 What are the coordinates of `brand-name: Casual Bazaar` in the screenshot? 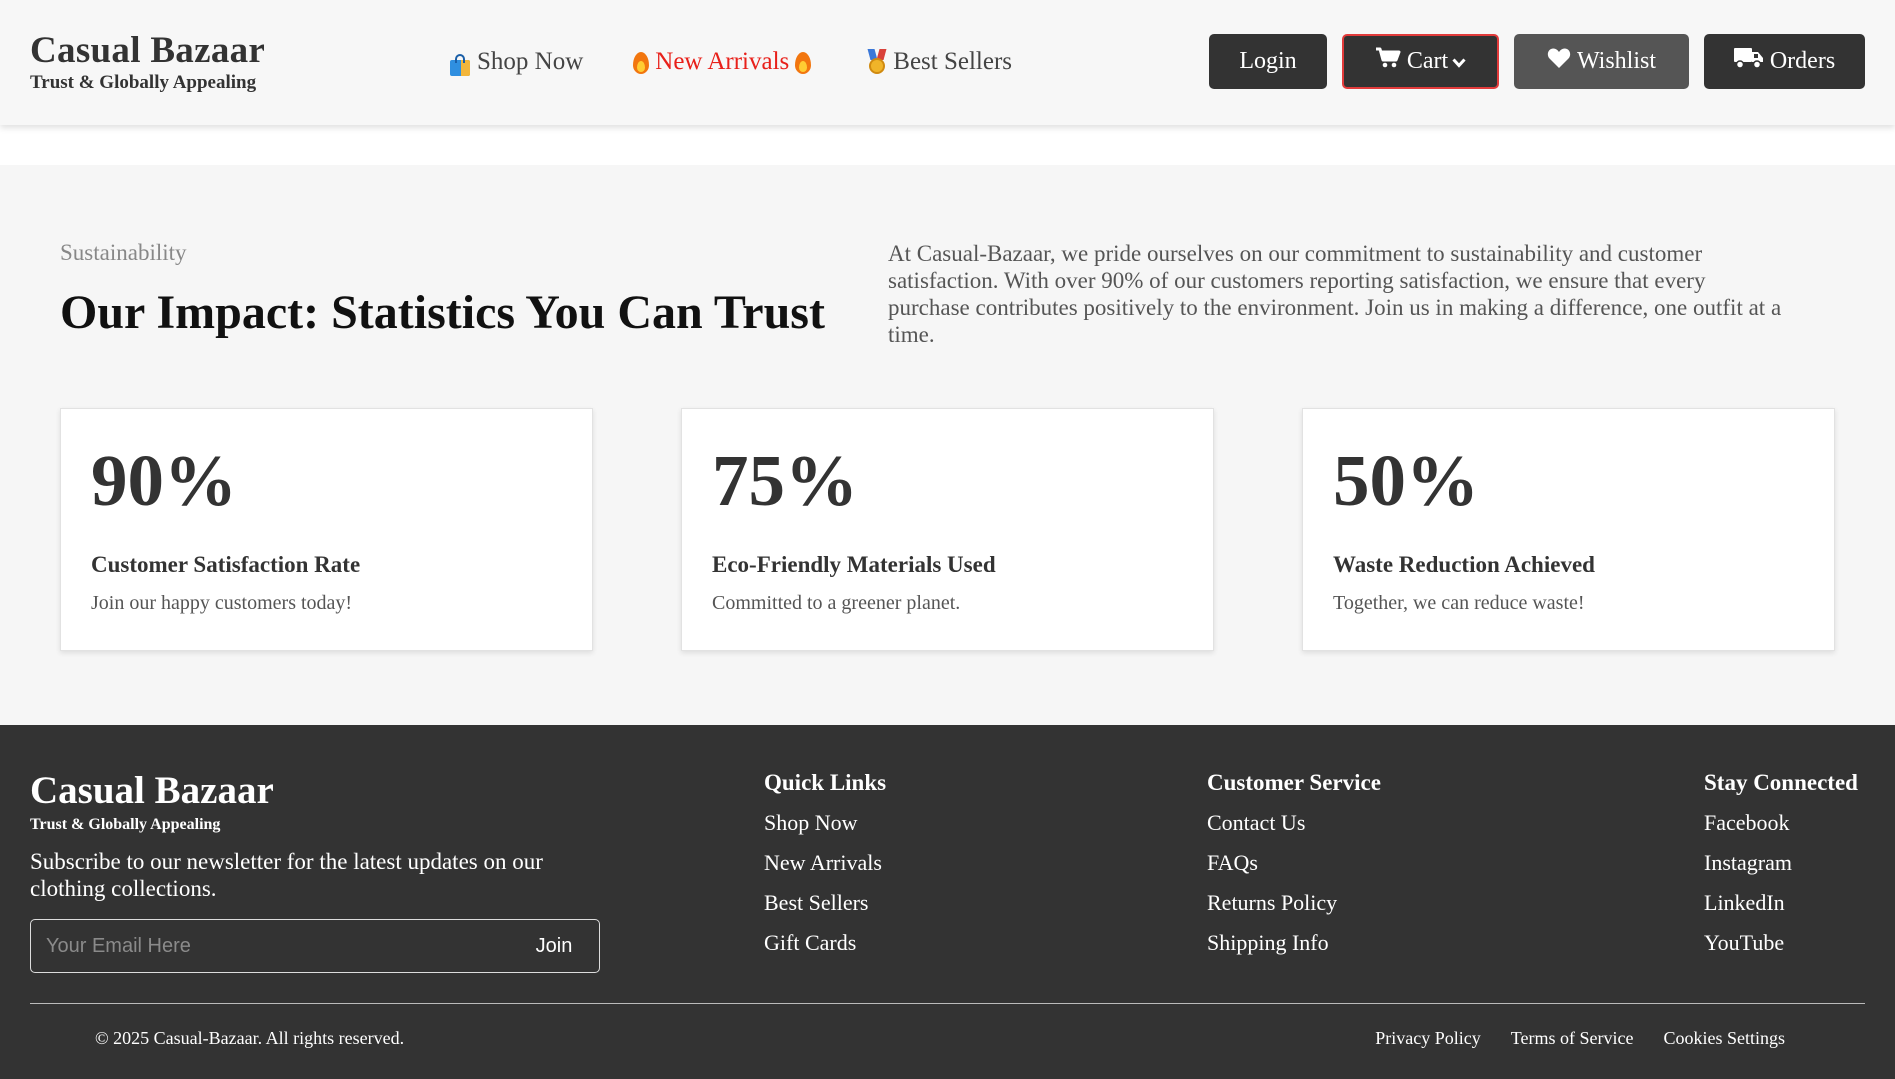 It's located at (148, 50).